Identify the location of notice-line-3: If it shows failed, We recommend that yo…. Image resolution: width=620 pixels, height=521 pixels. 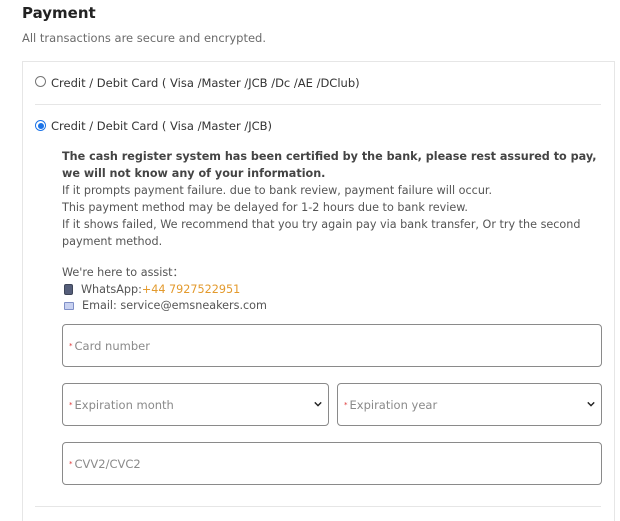
(321, 233).